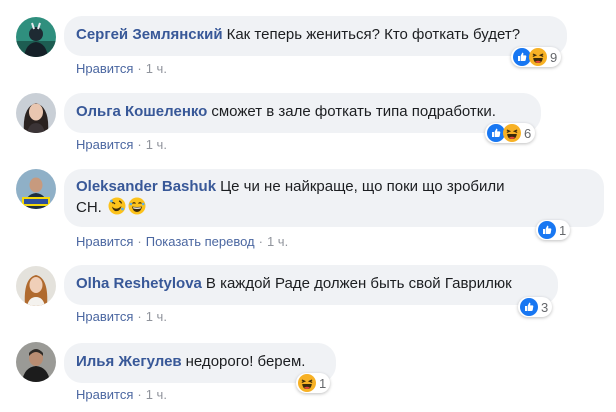 The height and width of the screenshot is (412, 616). I want to click on comment-bubble: Илья Жегулев недорого! берем., so click(200, 363).